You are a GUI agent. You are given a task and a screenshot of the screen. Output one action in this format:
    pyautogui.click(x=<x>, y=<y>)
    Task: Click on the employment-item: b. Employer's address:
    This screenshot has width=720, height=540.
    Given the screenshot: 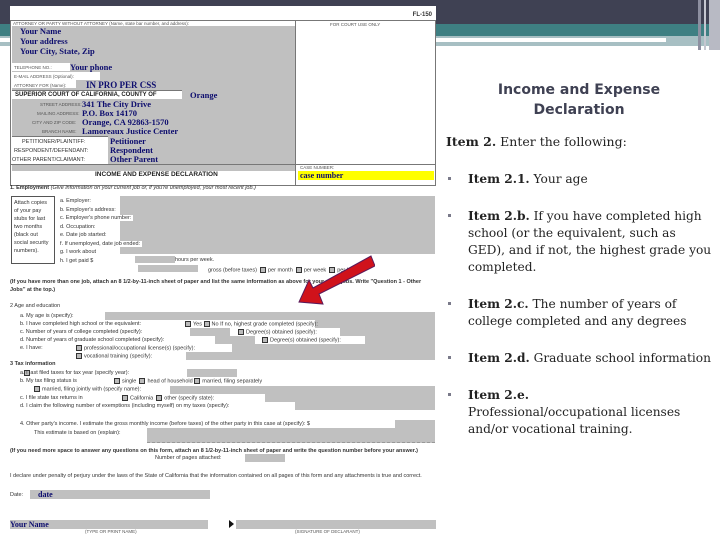 What is the action you would take?
    pyautogui.click(x=89, y=209)
    